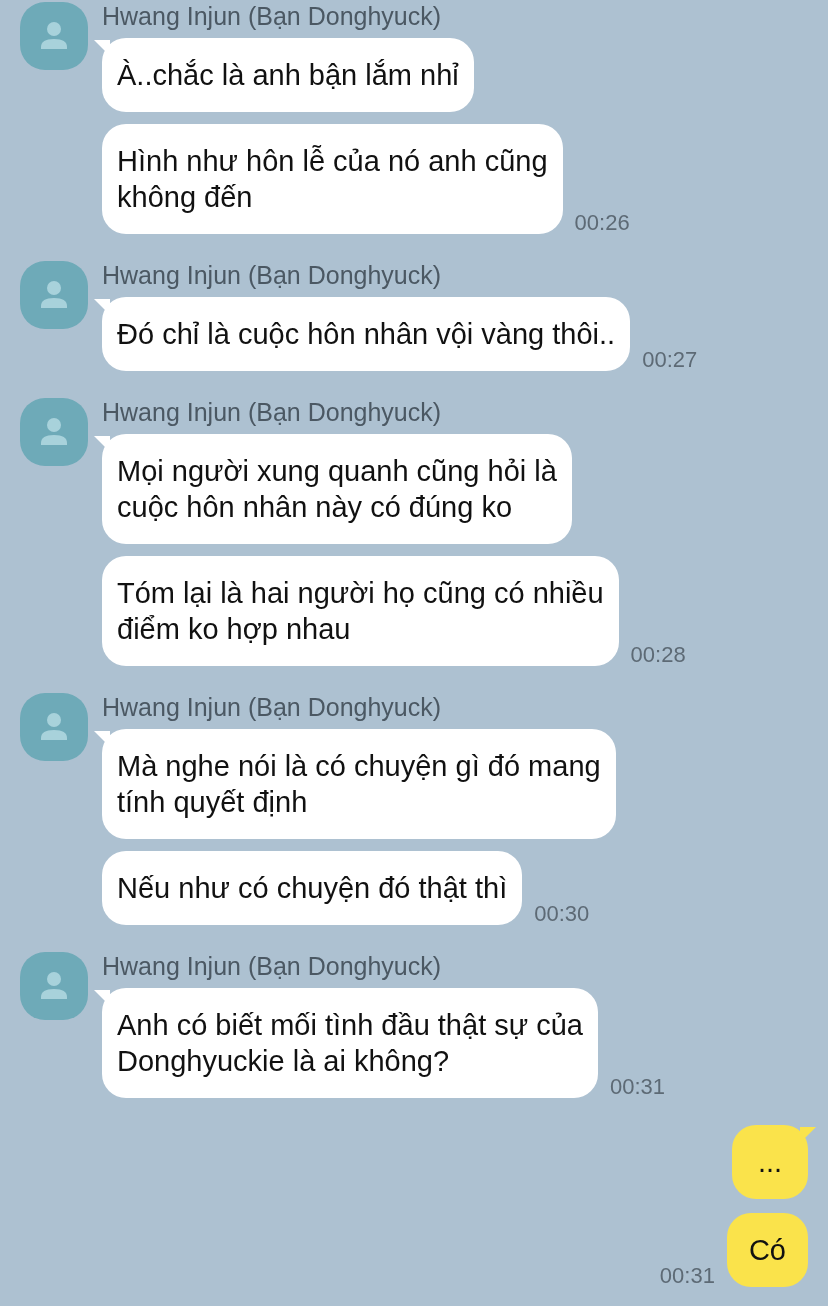  I want to click on timestamp: 00:30, so click(562, 914).